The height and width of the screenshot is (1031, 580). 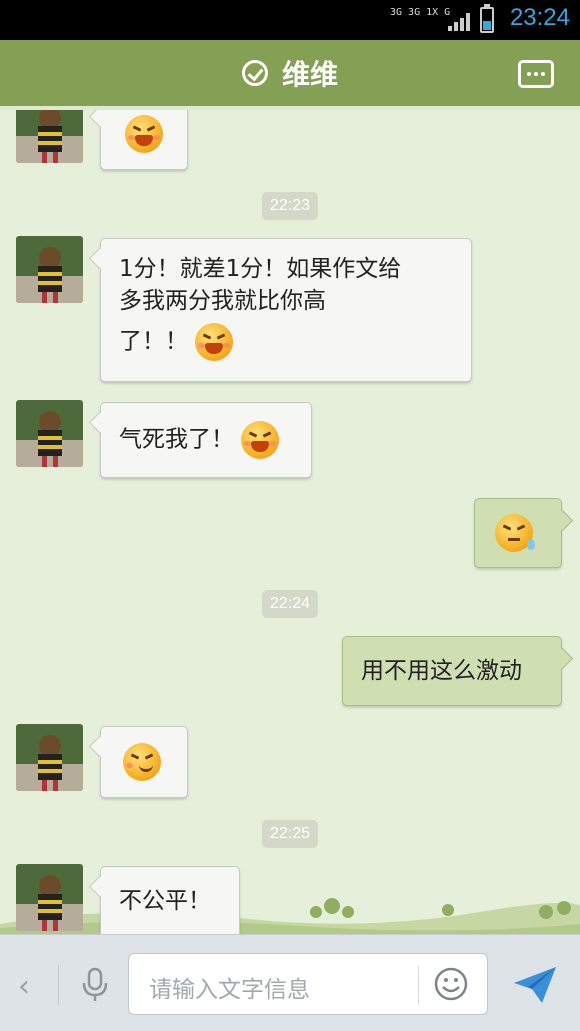 What do you see at coordinates (536, 74) in the screenshot?
I see `more-button` at bounding box center [536, 74].